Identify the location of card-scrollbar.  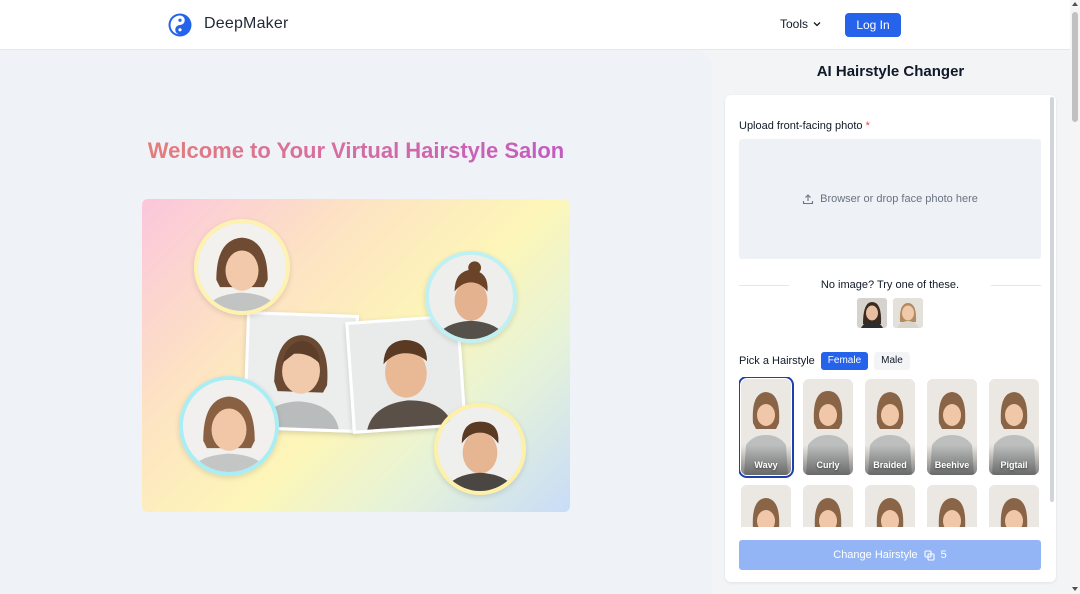
(1052, 299).